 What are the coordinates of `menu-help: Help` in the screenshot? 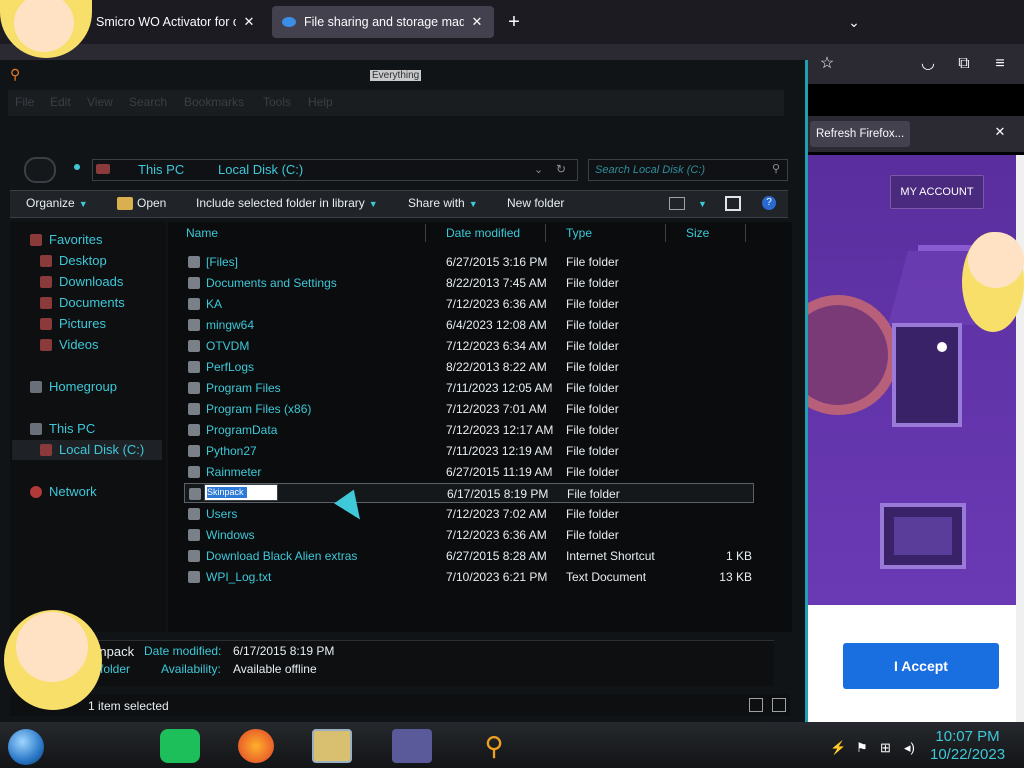 It's located at (320, 102).